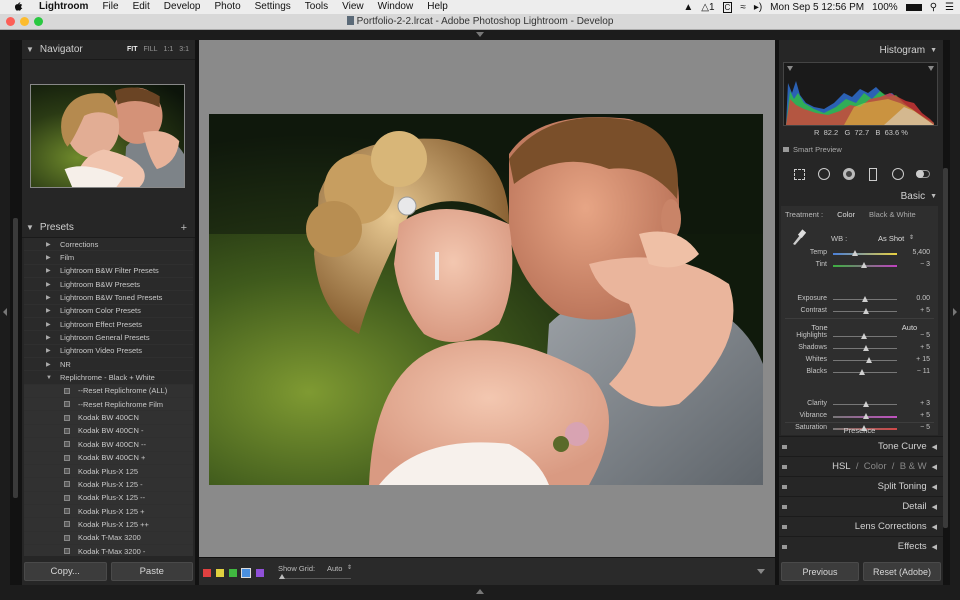 Image resolution: width=960 pixels, height=600 pixels. Describe the element at coordinates (396, 7) in the screenshot. I see `menu-window: Window` at that location.